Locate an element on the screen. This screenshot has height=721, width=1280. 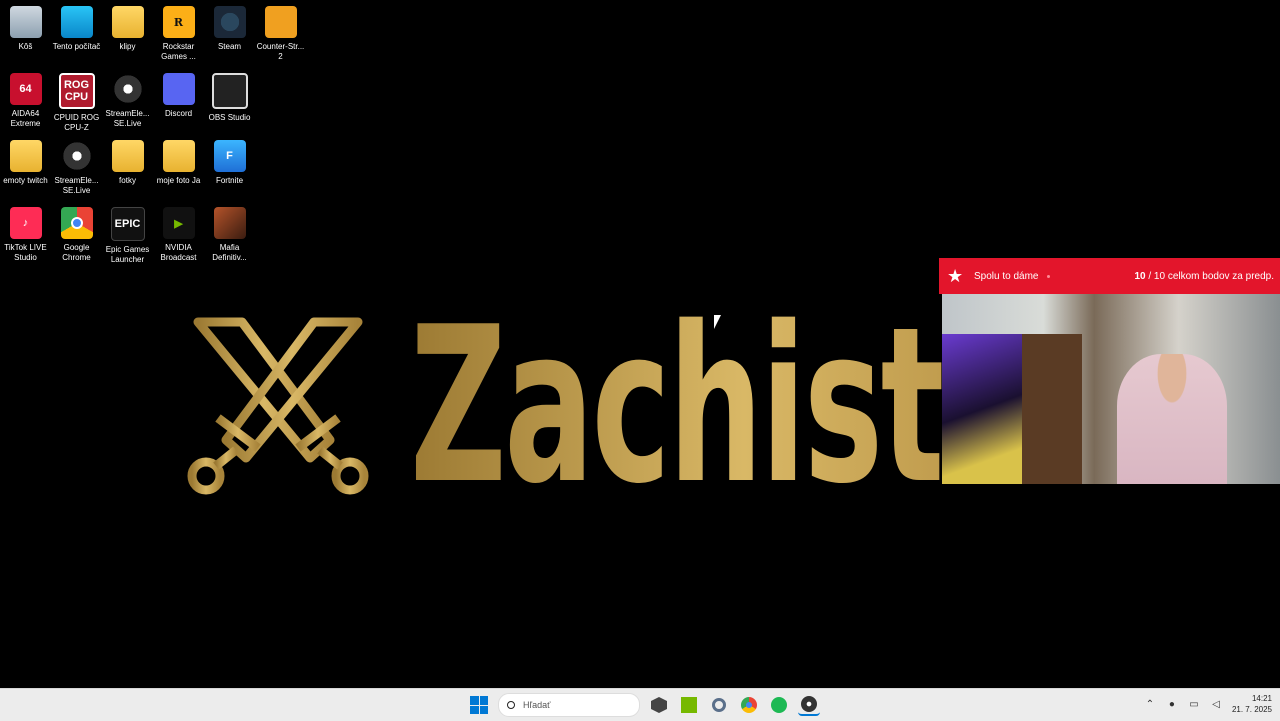
clock: 14:21 21. 7. 2025 is located at coordinates (1252, 704).